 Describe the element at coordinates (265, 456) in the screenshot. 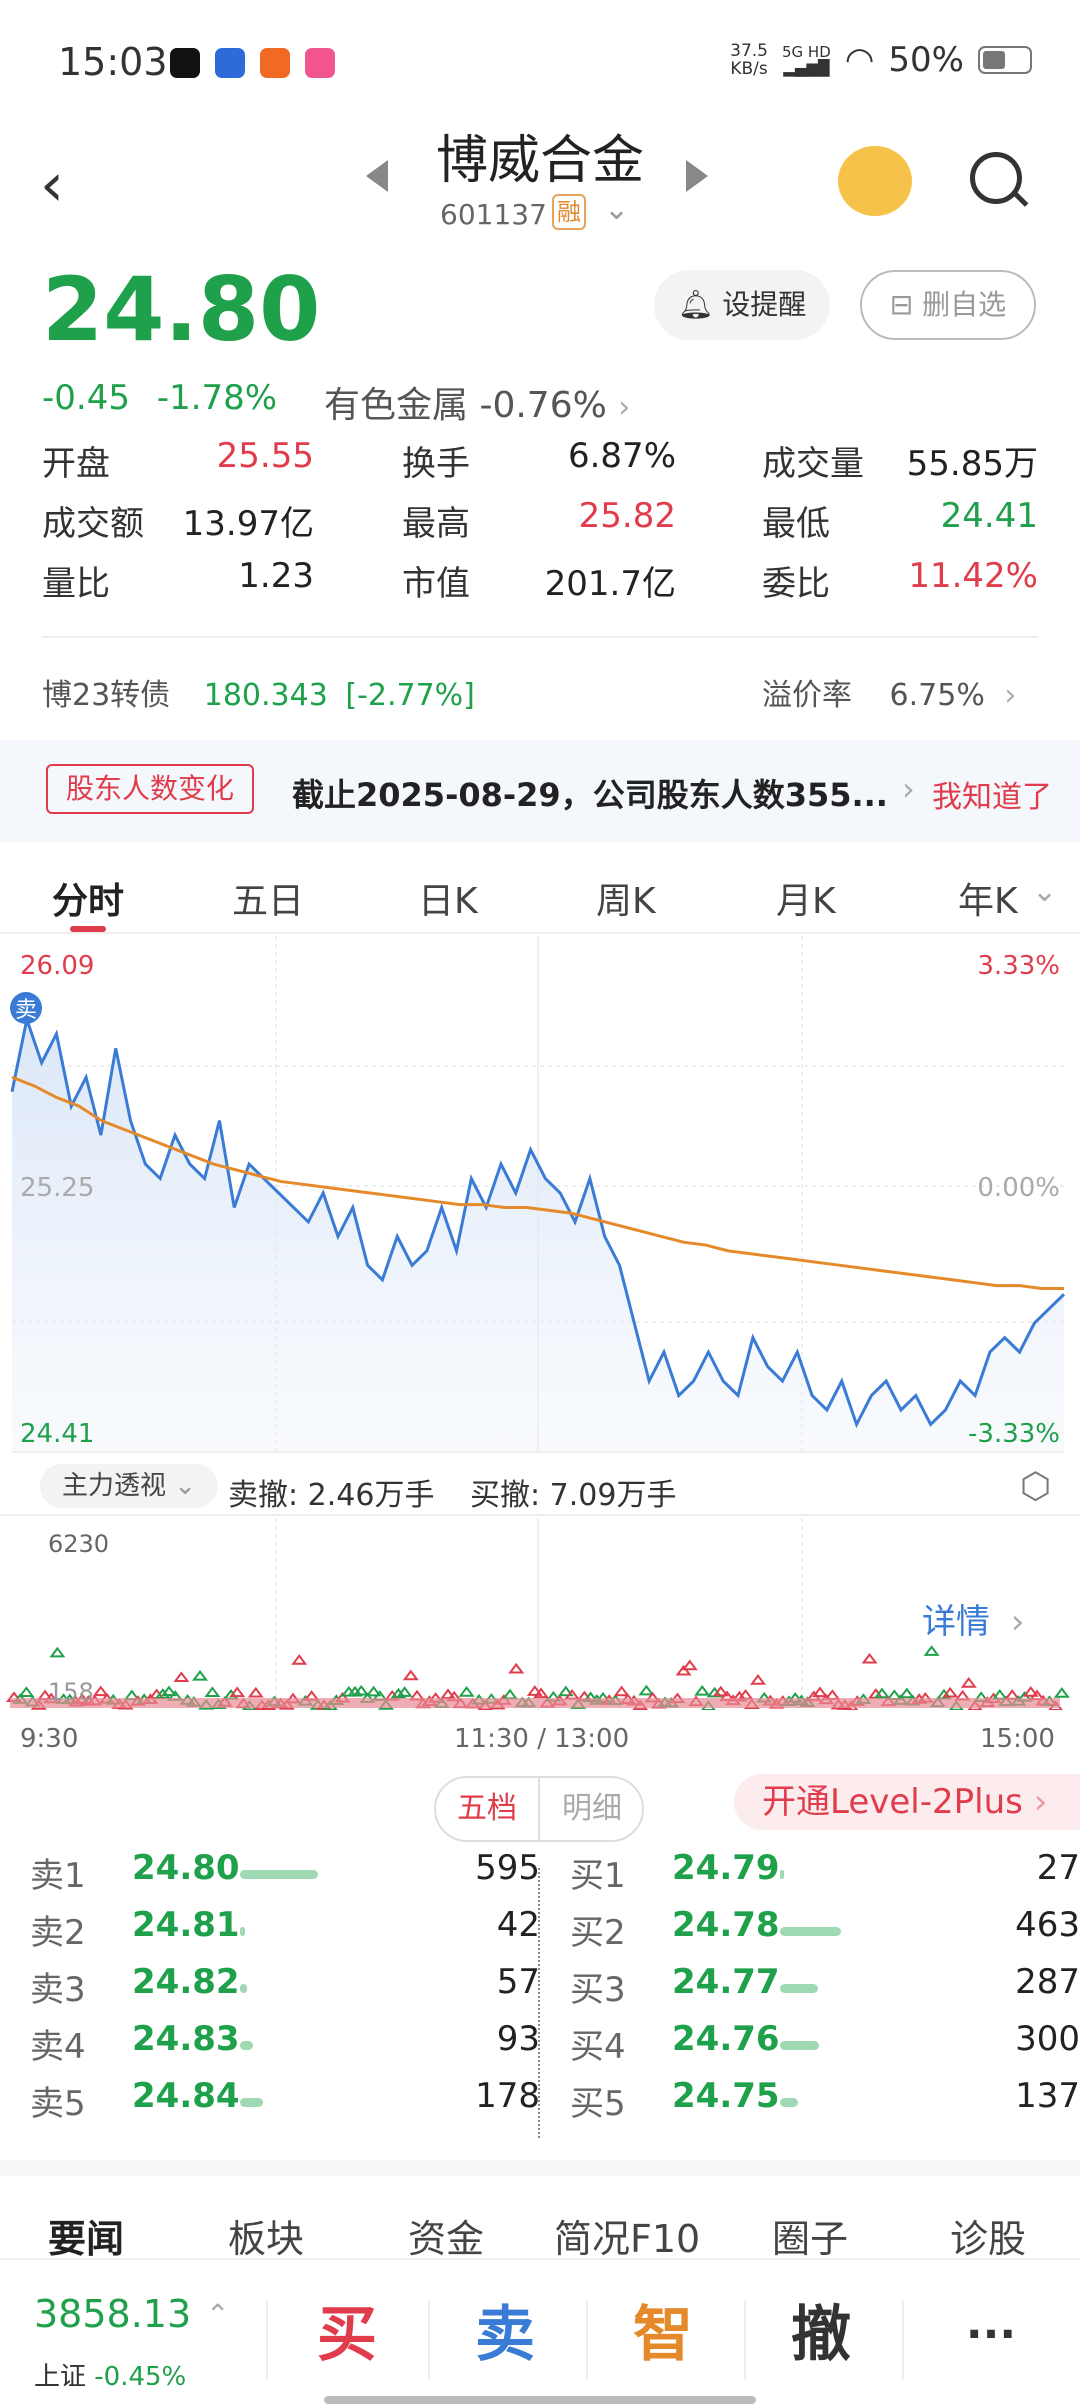

I see `stat-value: 25.55` at that location.